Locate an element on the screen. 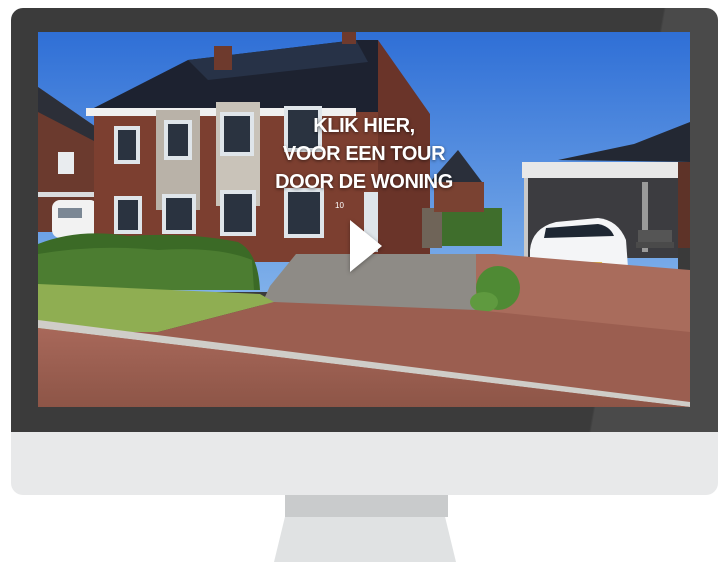 The height and width of the screenshot is (562, 718). monitor-chin is located at coordinates (364, 463).